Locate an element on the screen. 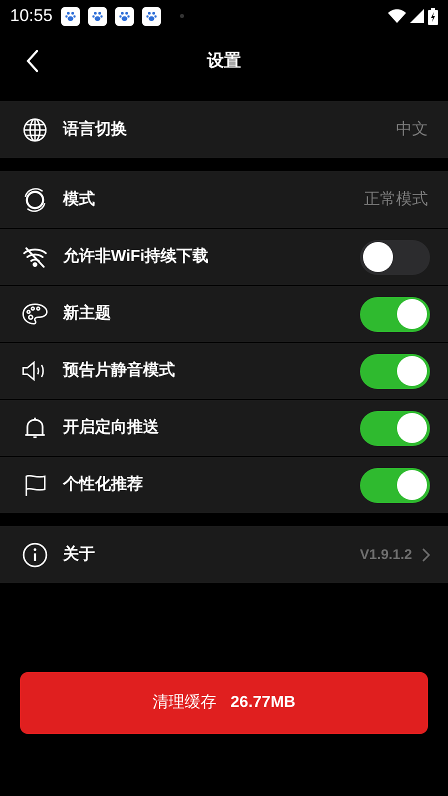 Image resolution: width=448 pixels, height=796 pixels. clock: 10:55 is located at coordinates (31, 16).